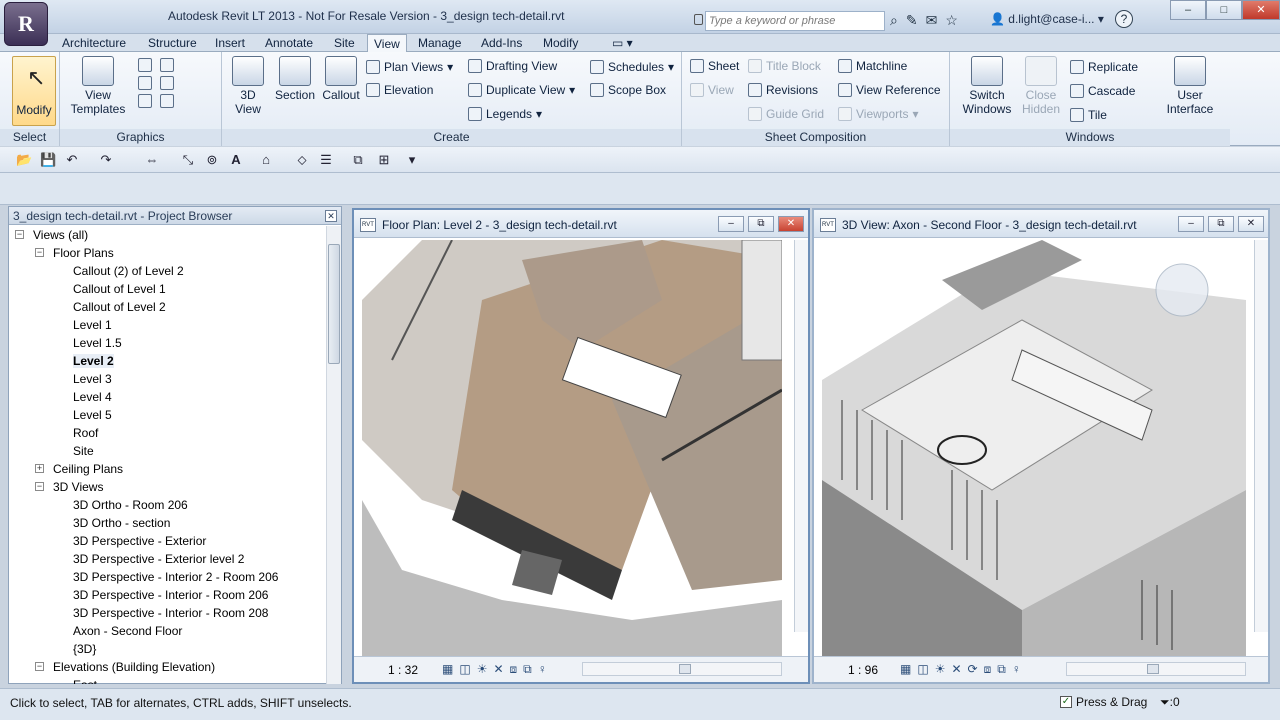 The height and width of the screenshot is (720, 1280). What do you see at coordinates (1190, 86) in the screenshot?
I see `user-interface-button: User Interface` at bounding box center [1190, 86].